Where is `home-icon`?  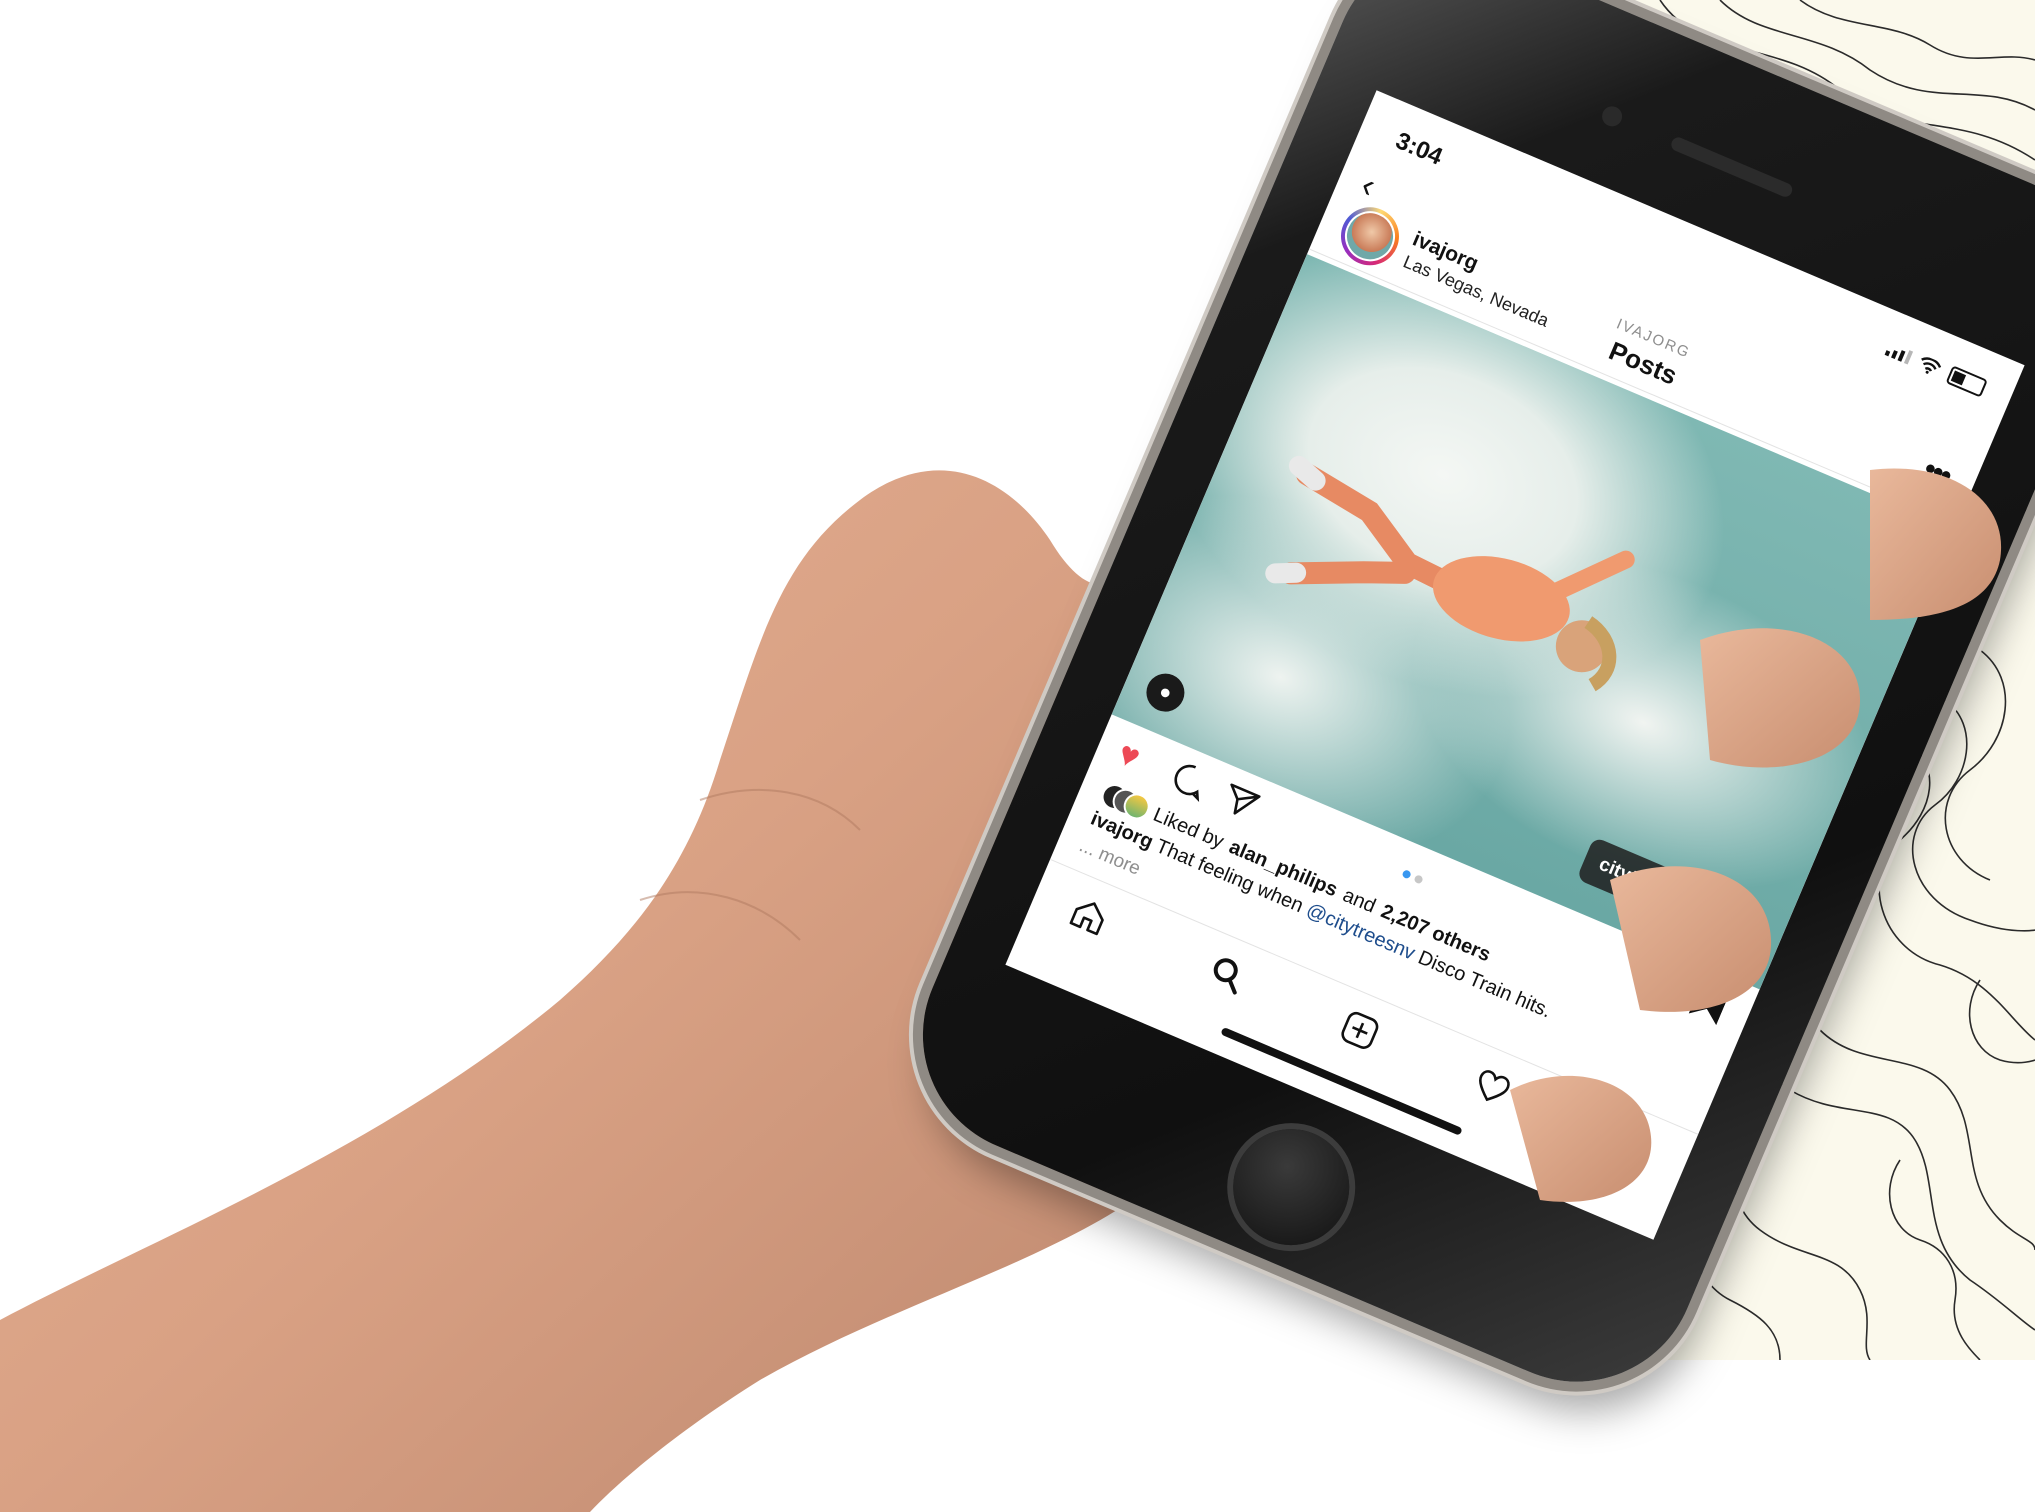
home-icon is located at coordinates (1089, 915).